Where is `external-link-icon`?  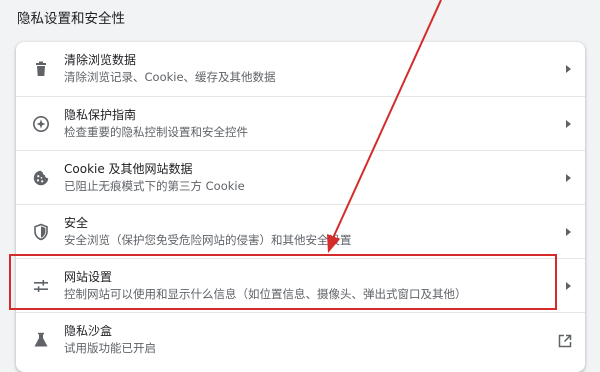 external-link-icon is located at coordinates (565, 340).